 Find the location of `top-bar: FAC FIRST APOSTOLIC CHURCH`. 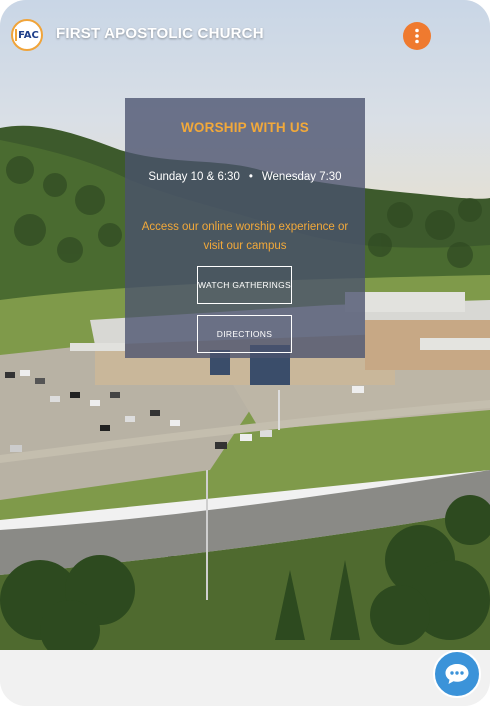

top-bar: FAC FIRST APOSTOLIC CHURCH is located at coordinates (245, 35).